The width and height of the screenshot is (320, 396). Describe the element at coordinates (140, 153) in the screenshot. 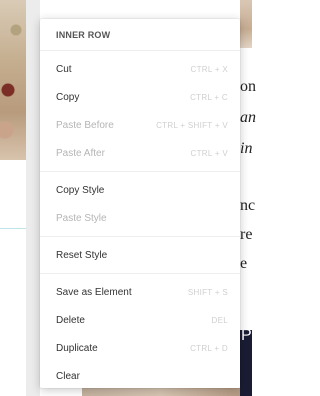

I see `menu-item-paste-after: Paste After CTRL + V` at that location.